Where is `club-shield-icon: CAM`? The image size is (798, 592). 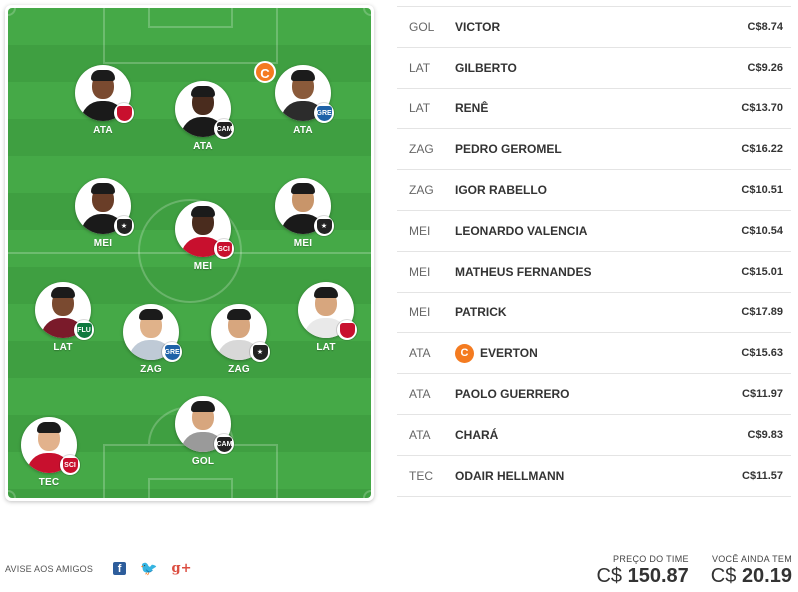 club-shield-icon: CAM is located at coordinates (224, 129).